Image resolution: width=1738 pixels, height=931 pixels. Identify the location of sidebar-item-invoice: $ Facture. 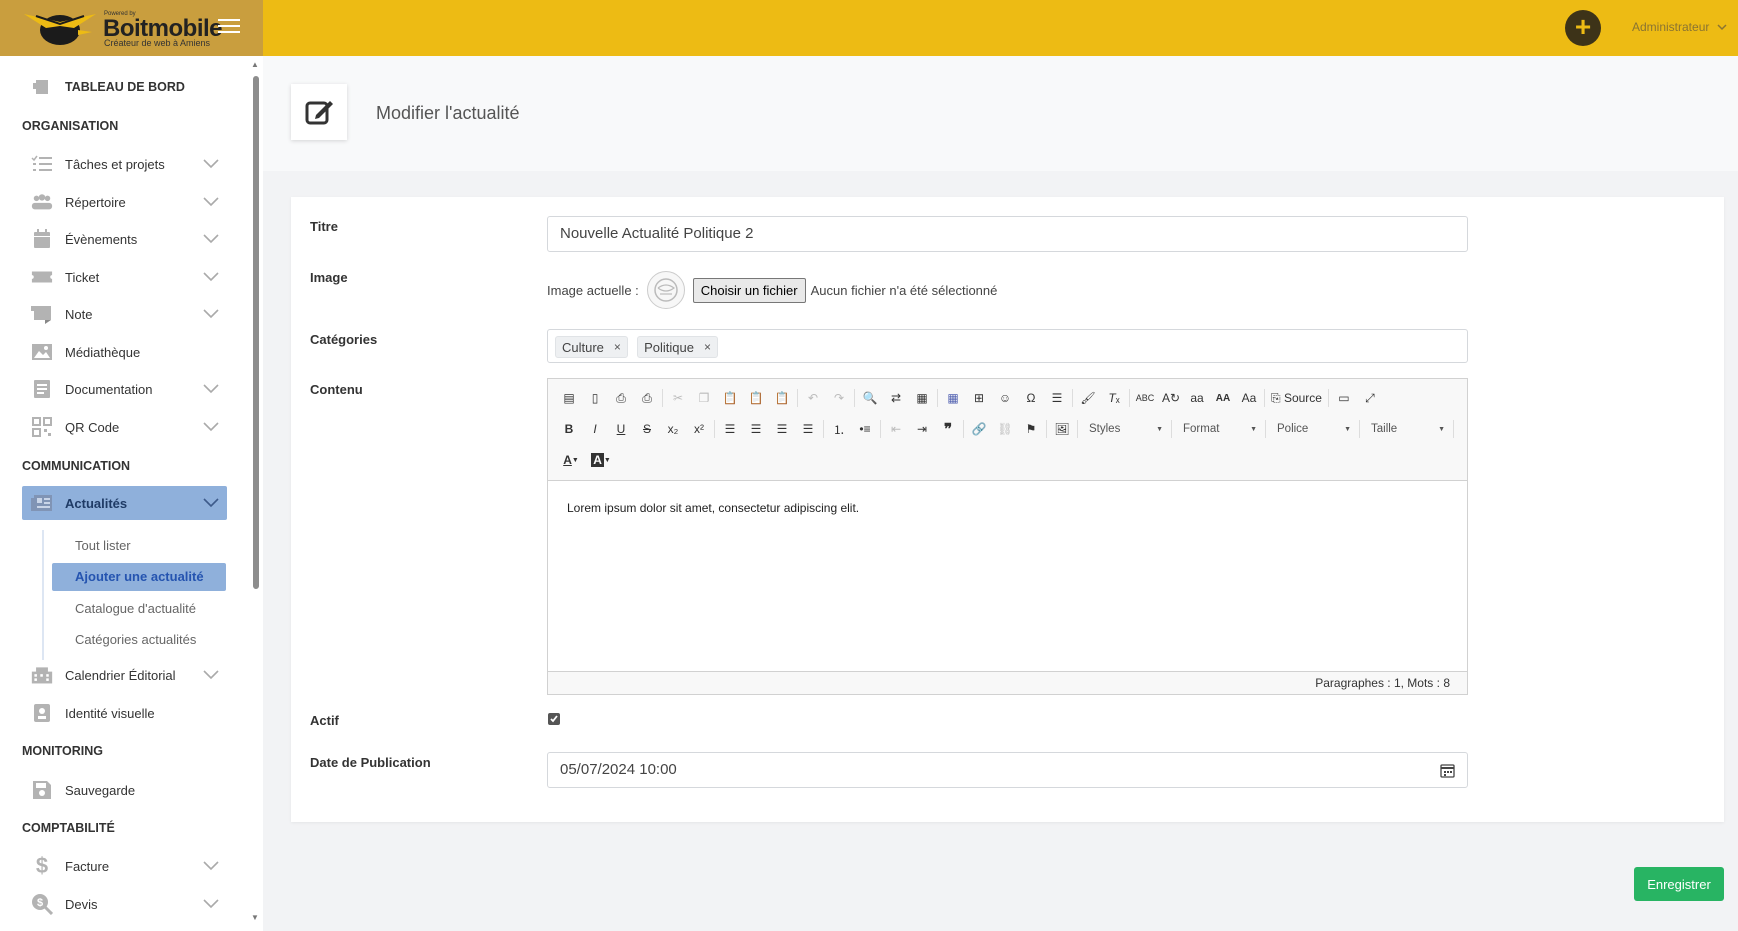
(124, 866).